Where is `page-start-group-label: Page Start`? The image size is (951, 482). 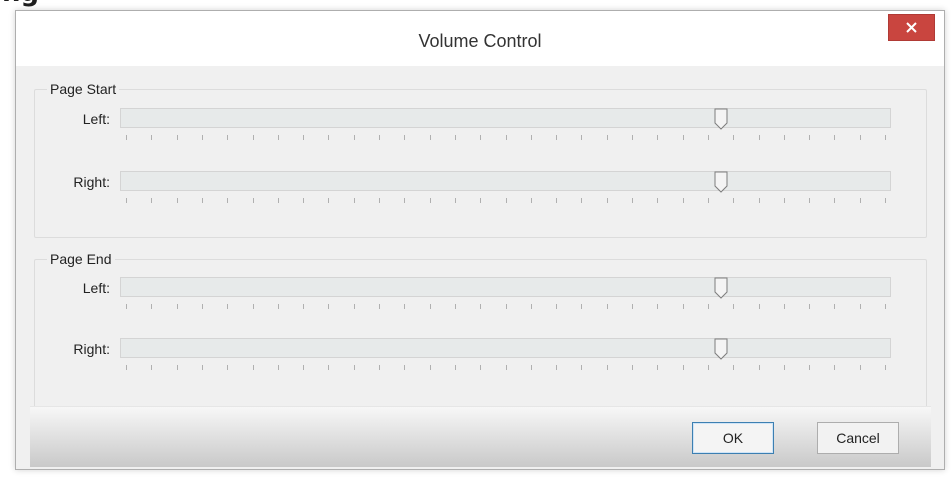 page-start-group-label: Page Start is located at coordinates (83, 89).